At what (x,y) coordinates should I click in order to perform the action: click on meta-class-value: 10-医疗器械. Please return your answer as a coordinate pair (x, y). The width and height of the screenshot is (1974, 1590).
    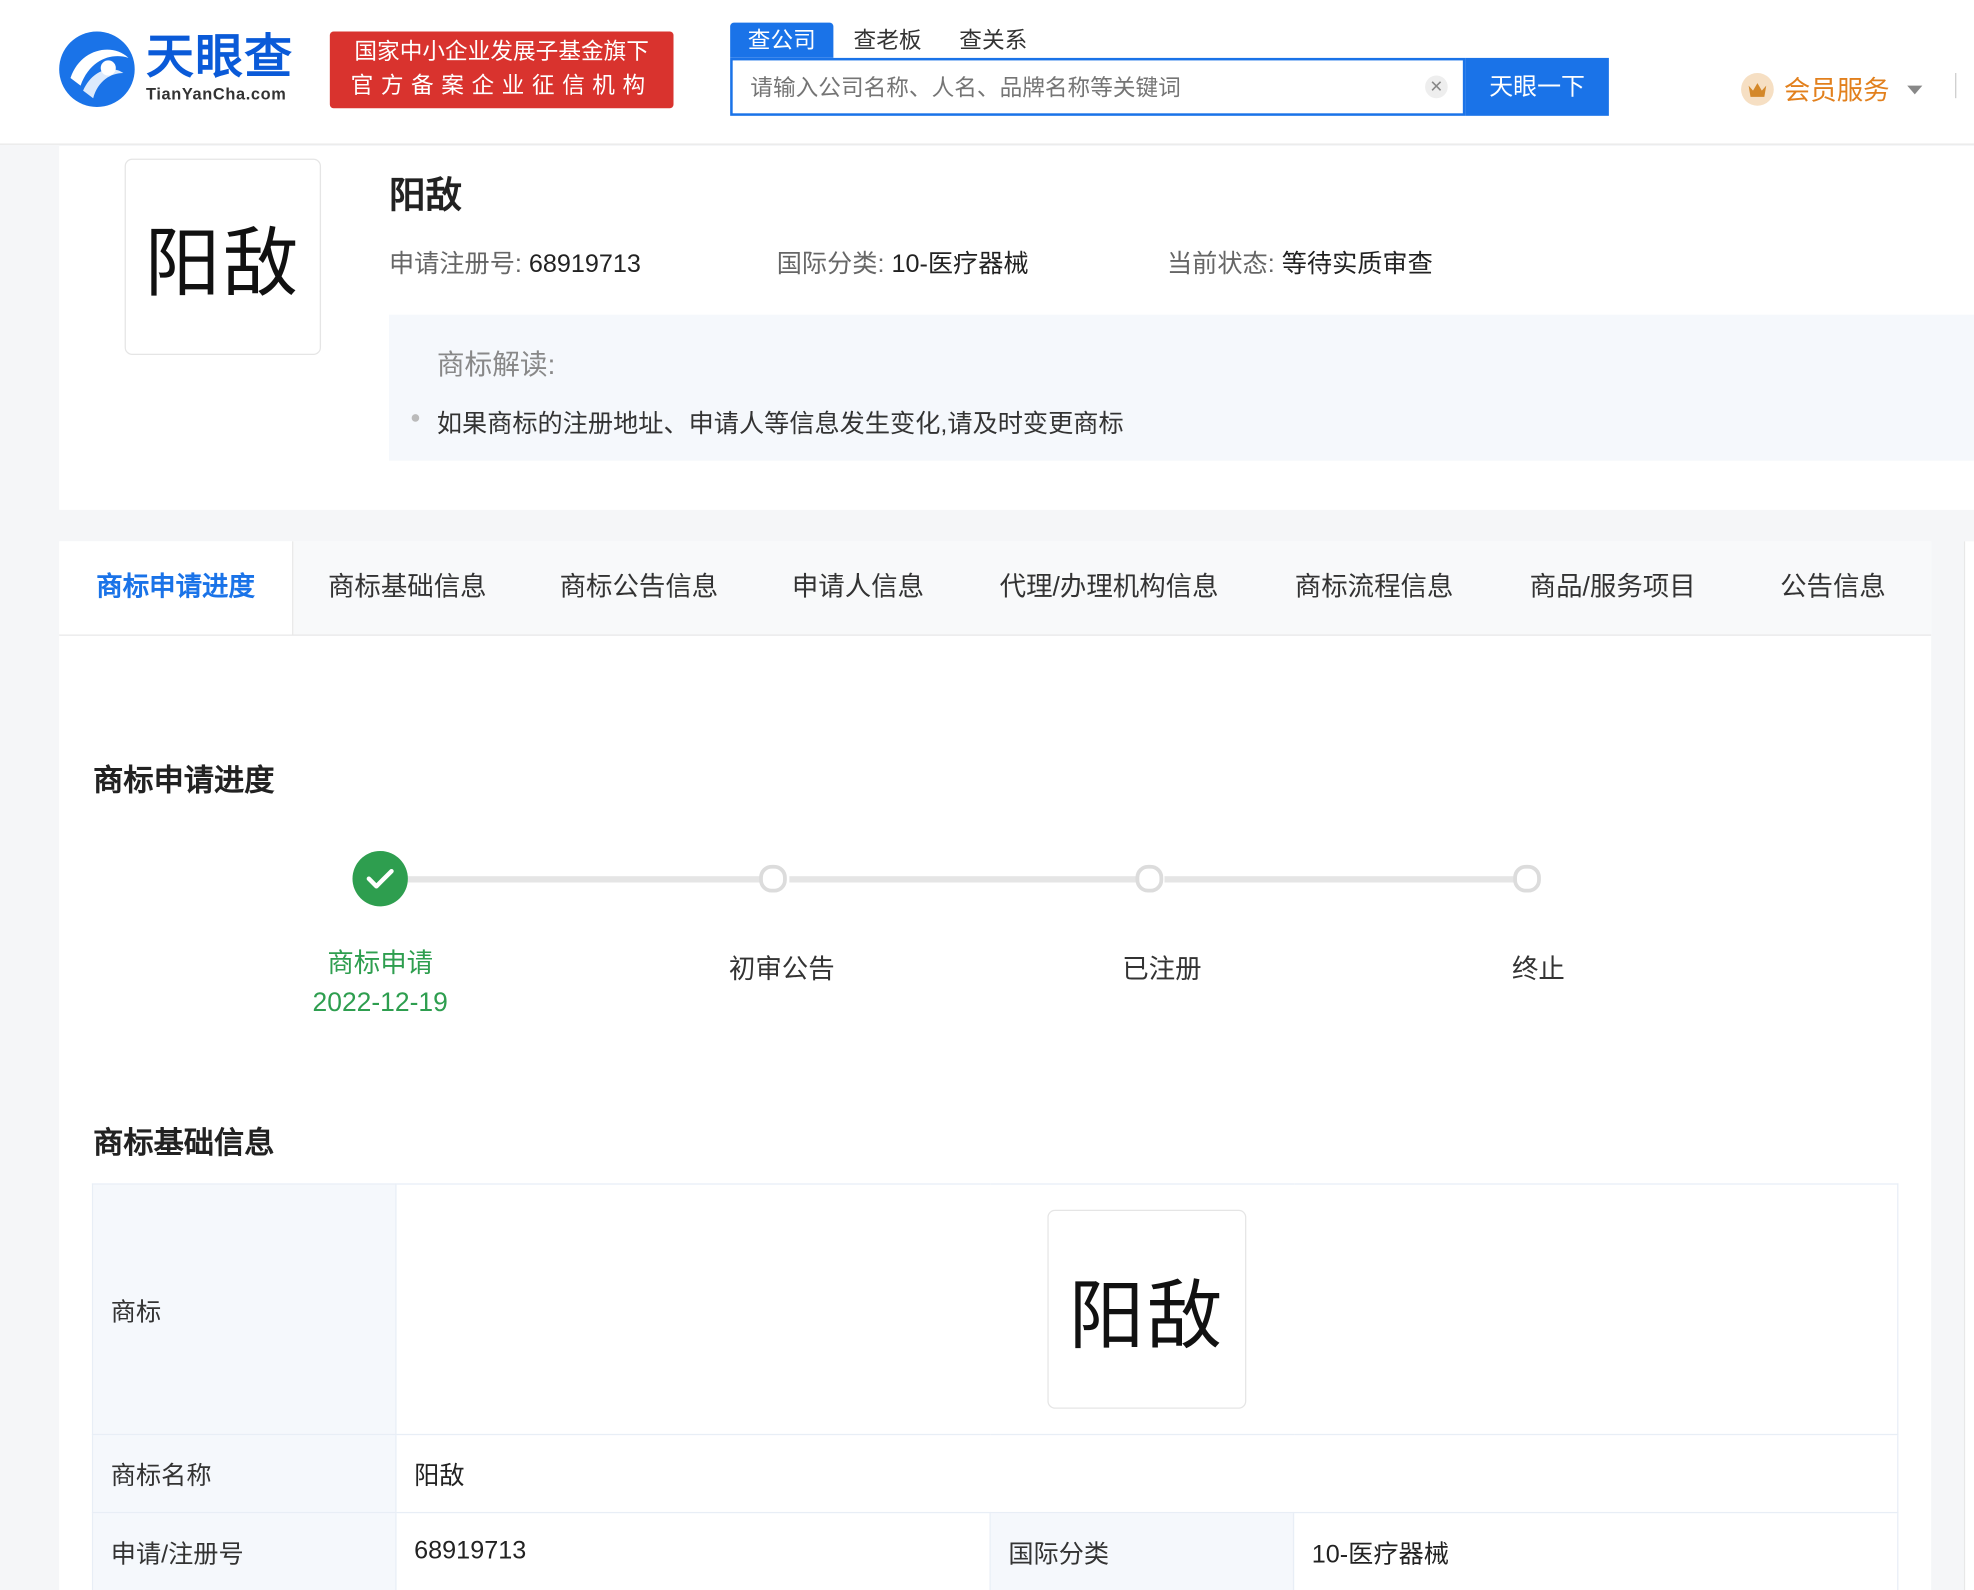
    Looking at the image, I should click on (960, 264).